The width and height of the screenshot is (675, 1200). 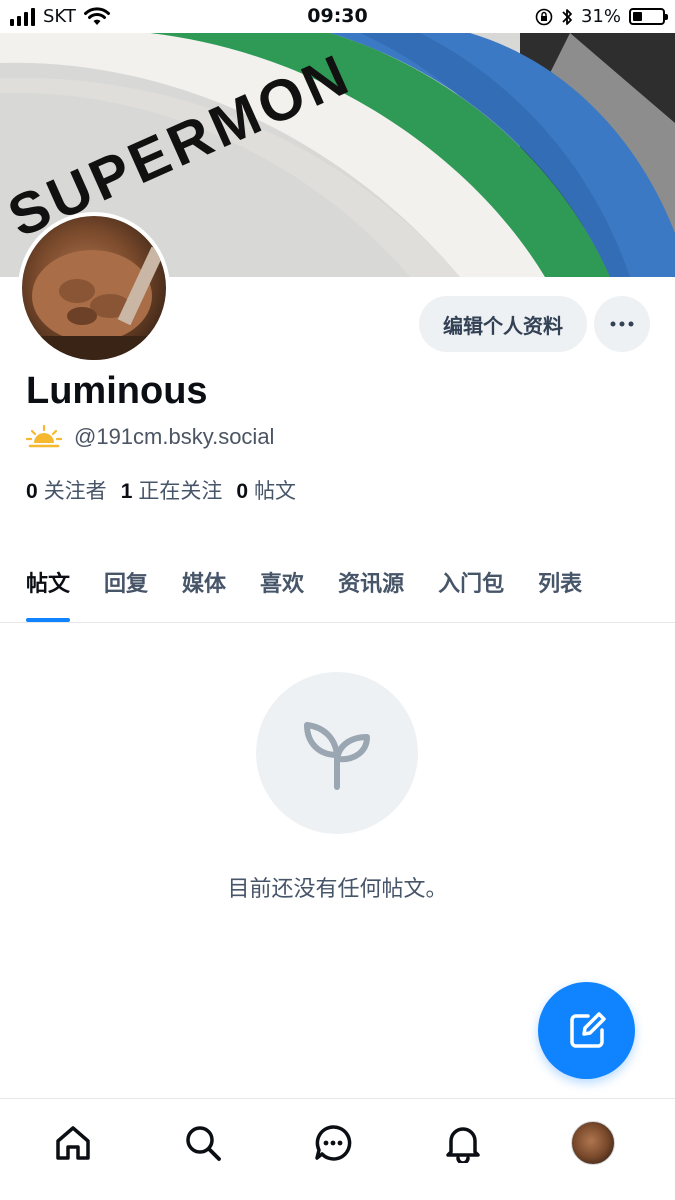 What do you see at coordinates (126, 594) in the screenshot?
I see `tab-replies: 回复` at bounding box center [126, 594].